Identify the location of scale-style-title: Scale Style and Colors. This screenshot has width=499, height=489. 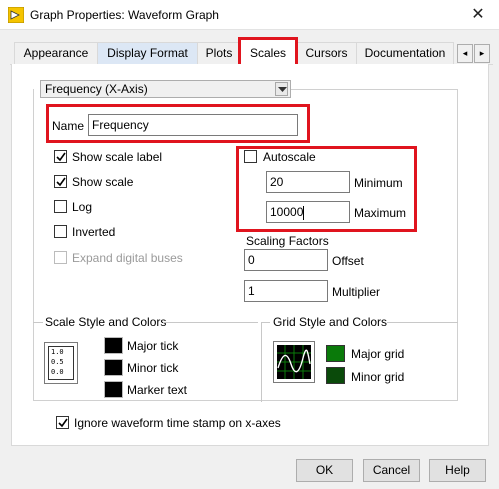
(106, 322).